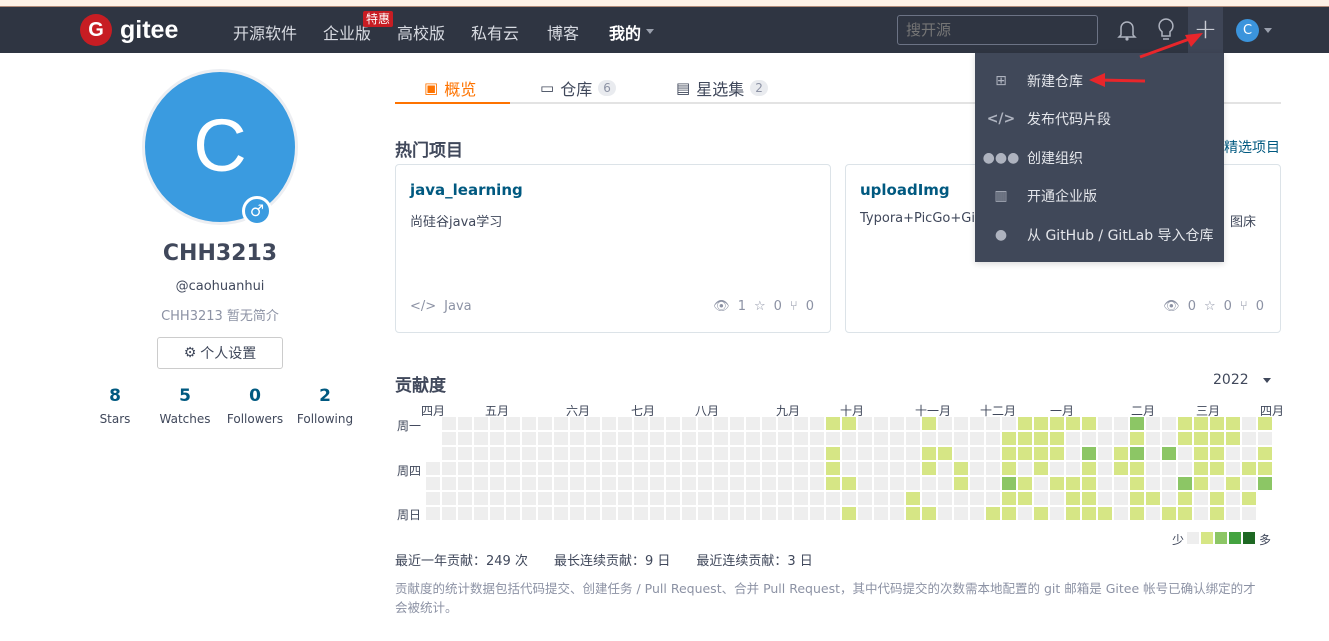  What do you see at coordinates (1099, 119) in the screenshot?
I see `menu-item-publish-snippet: </> 发布代码片段` at bounding box center [1099, 119].